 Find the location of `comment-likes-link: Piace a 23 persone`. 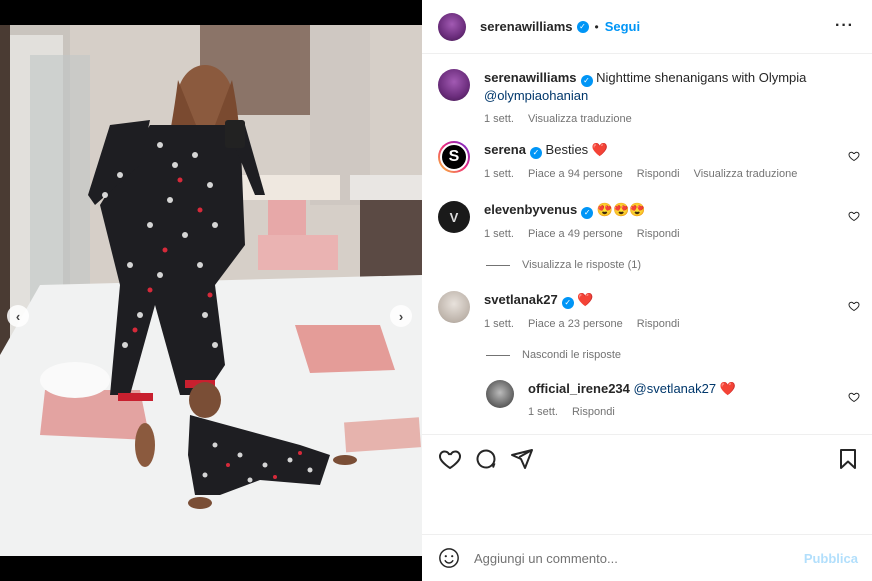

comment-likes-link: Piace a 23 persone is located at coordinates (575, 324).